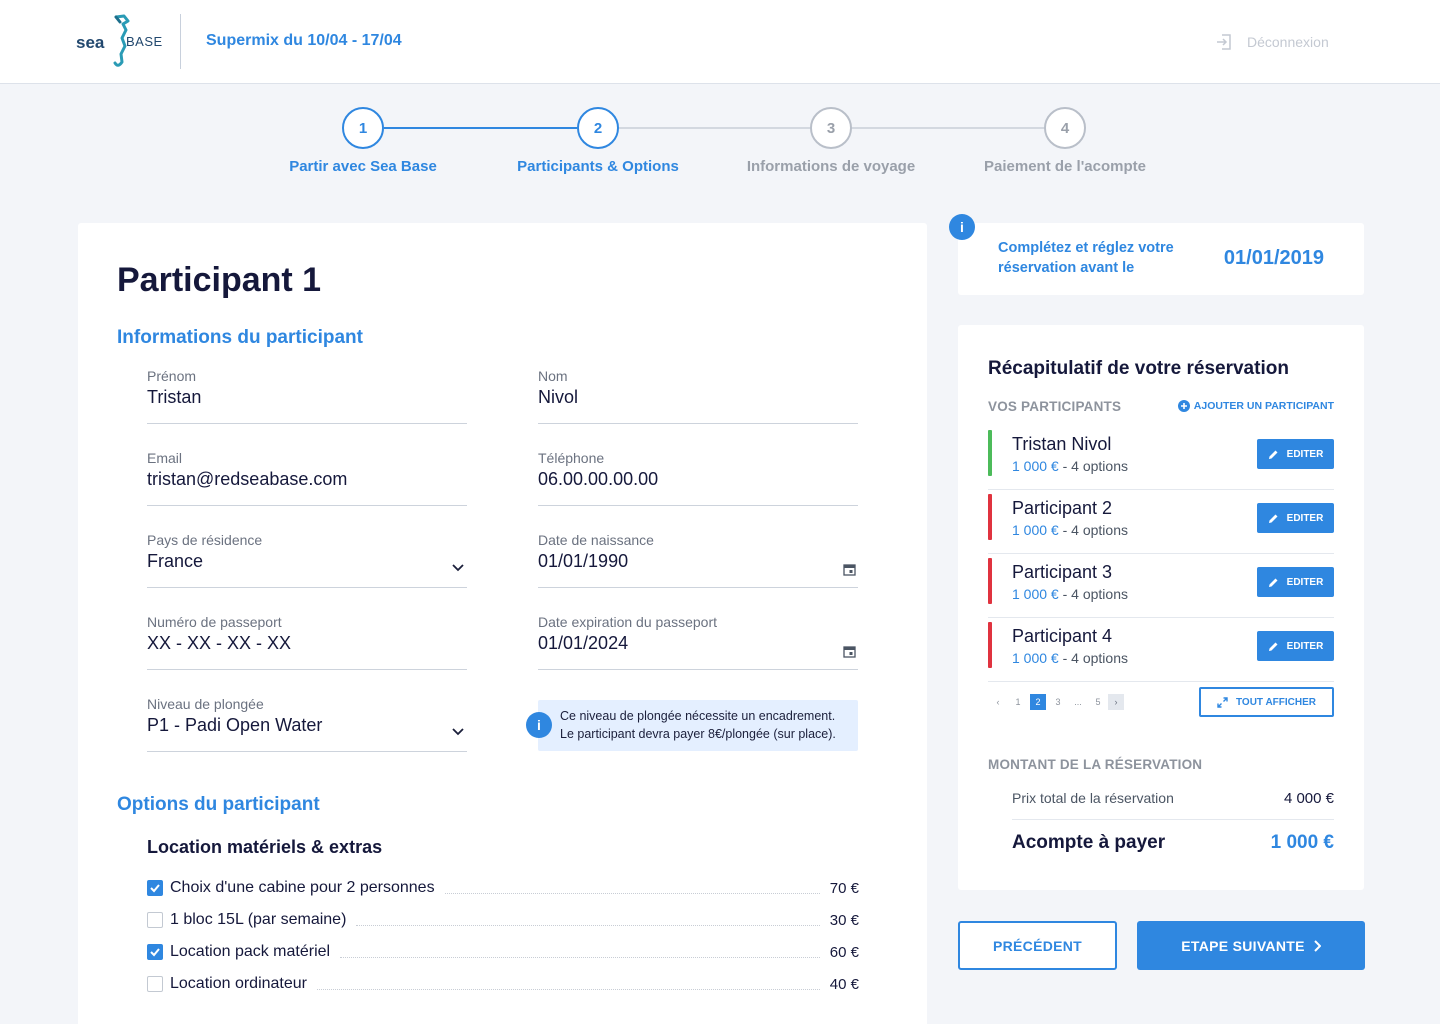 This screenshot has height=1024, width=1440. Describe the element at coordinates (1065, 166) in the screenshot. I see `step-4-label: Paiement de l'acompte` at that location.